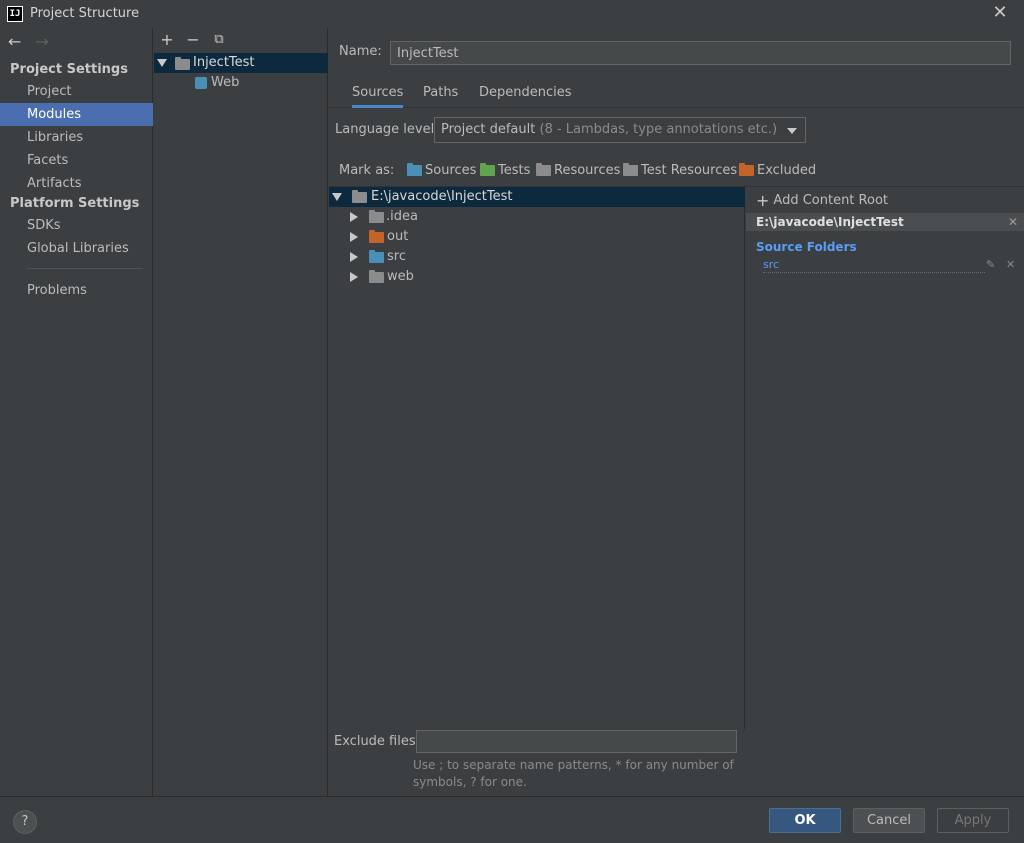  I want to click on mark-as-label: Mark as:, so click(367, 170).